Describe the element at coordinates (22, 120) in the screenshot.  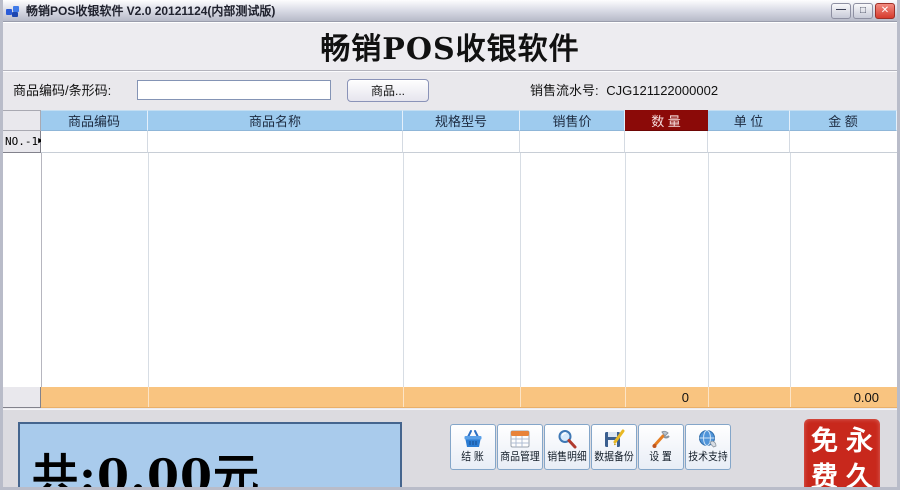
I see `grid-corner-cell` at that location.